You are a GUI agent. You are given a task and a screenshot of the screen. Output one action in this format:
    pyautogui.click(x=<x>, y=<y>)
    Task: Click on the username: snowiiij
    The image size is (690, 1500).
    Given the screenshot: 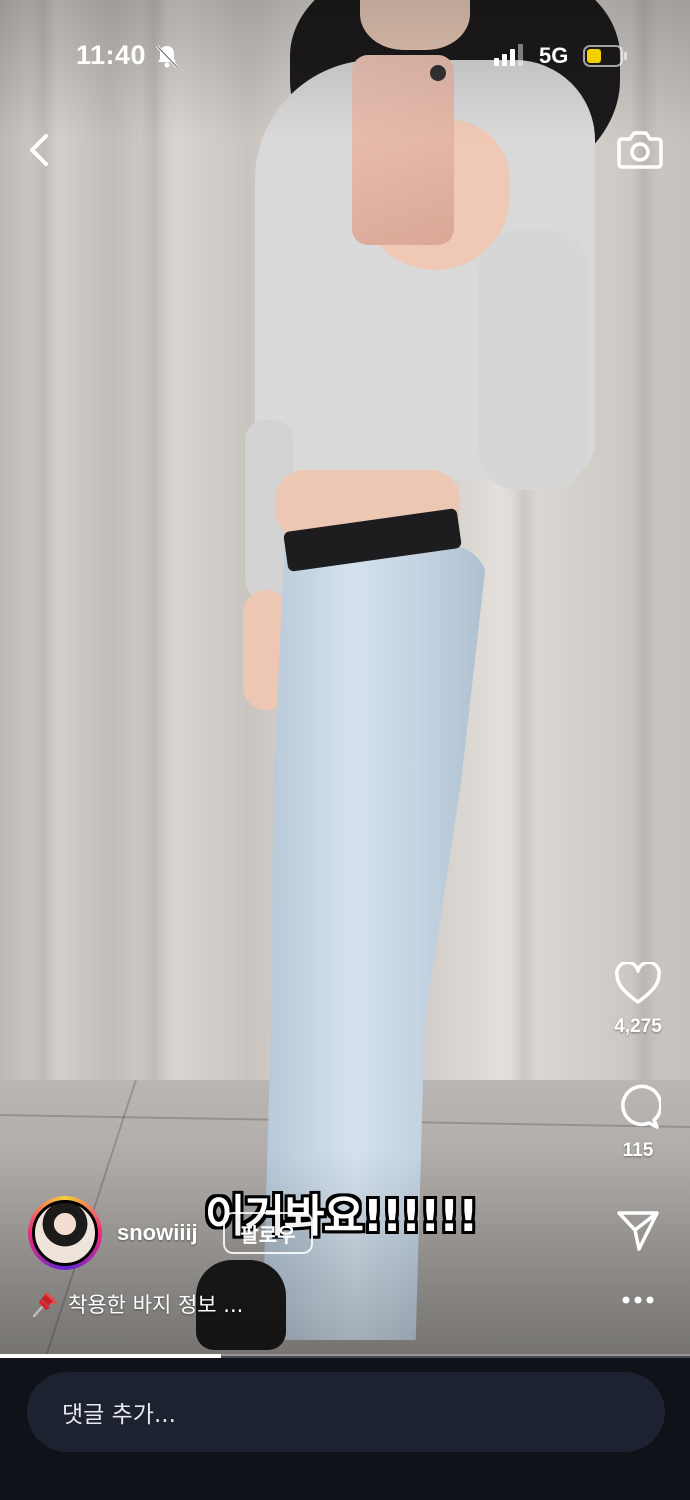 What is the action you would take?
    pyautogui.click(x=157, y=1233)
    